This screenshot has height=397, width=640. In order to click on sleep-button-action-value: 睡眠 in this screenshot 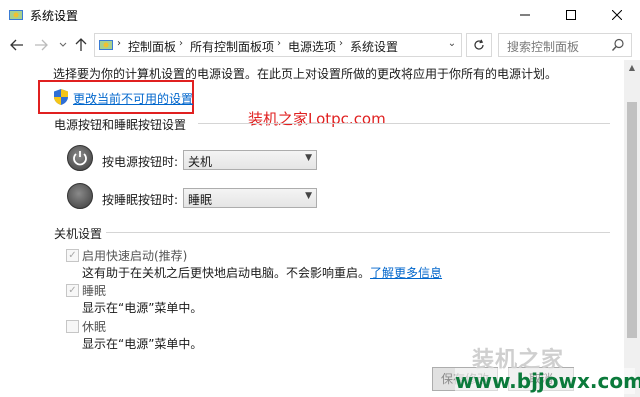, I will do `click(200, 200)`.